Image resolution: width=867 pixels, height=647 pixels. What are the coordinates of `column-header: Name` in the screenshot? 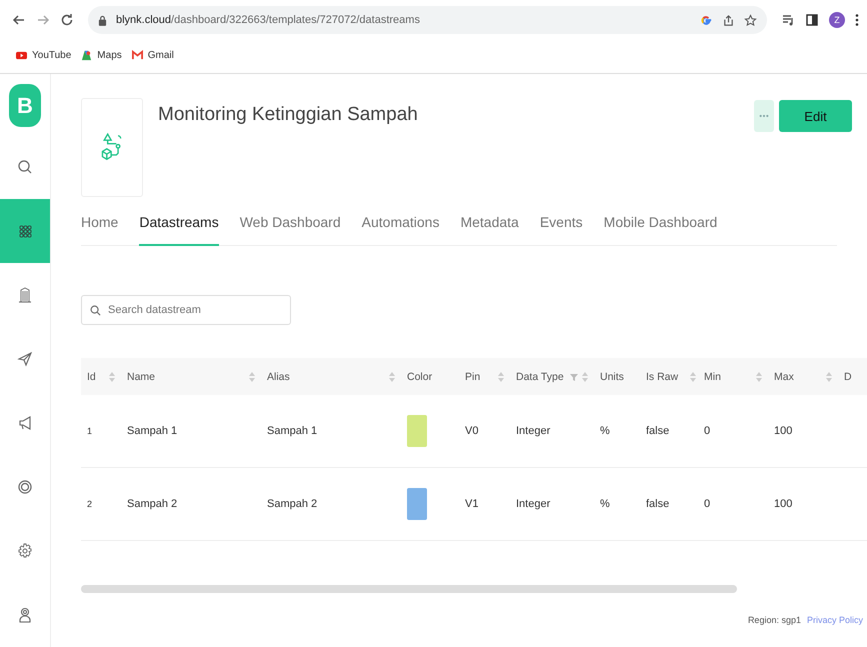 It's located at (141, 376).